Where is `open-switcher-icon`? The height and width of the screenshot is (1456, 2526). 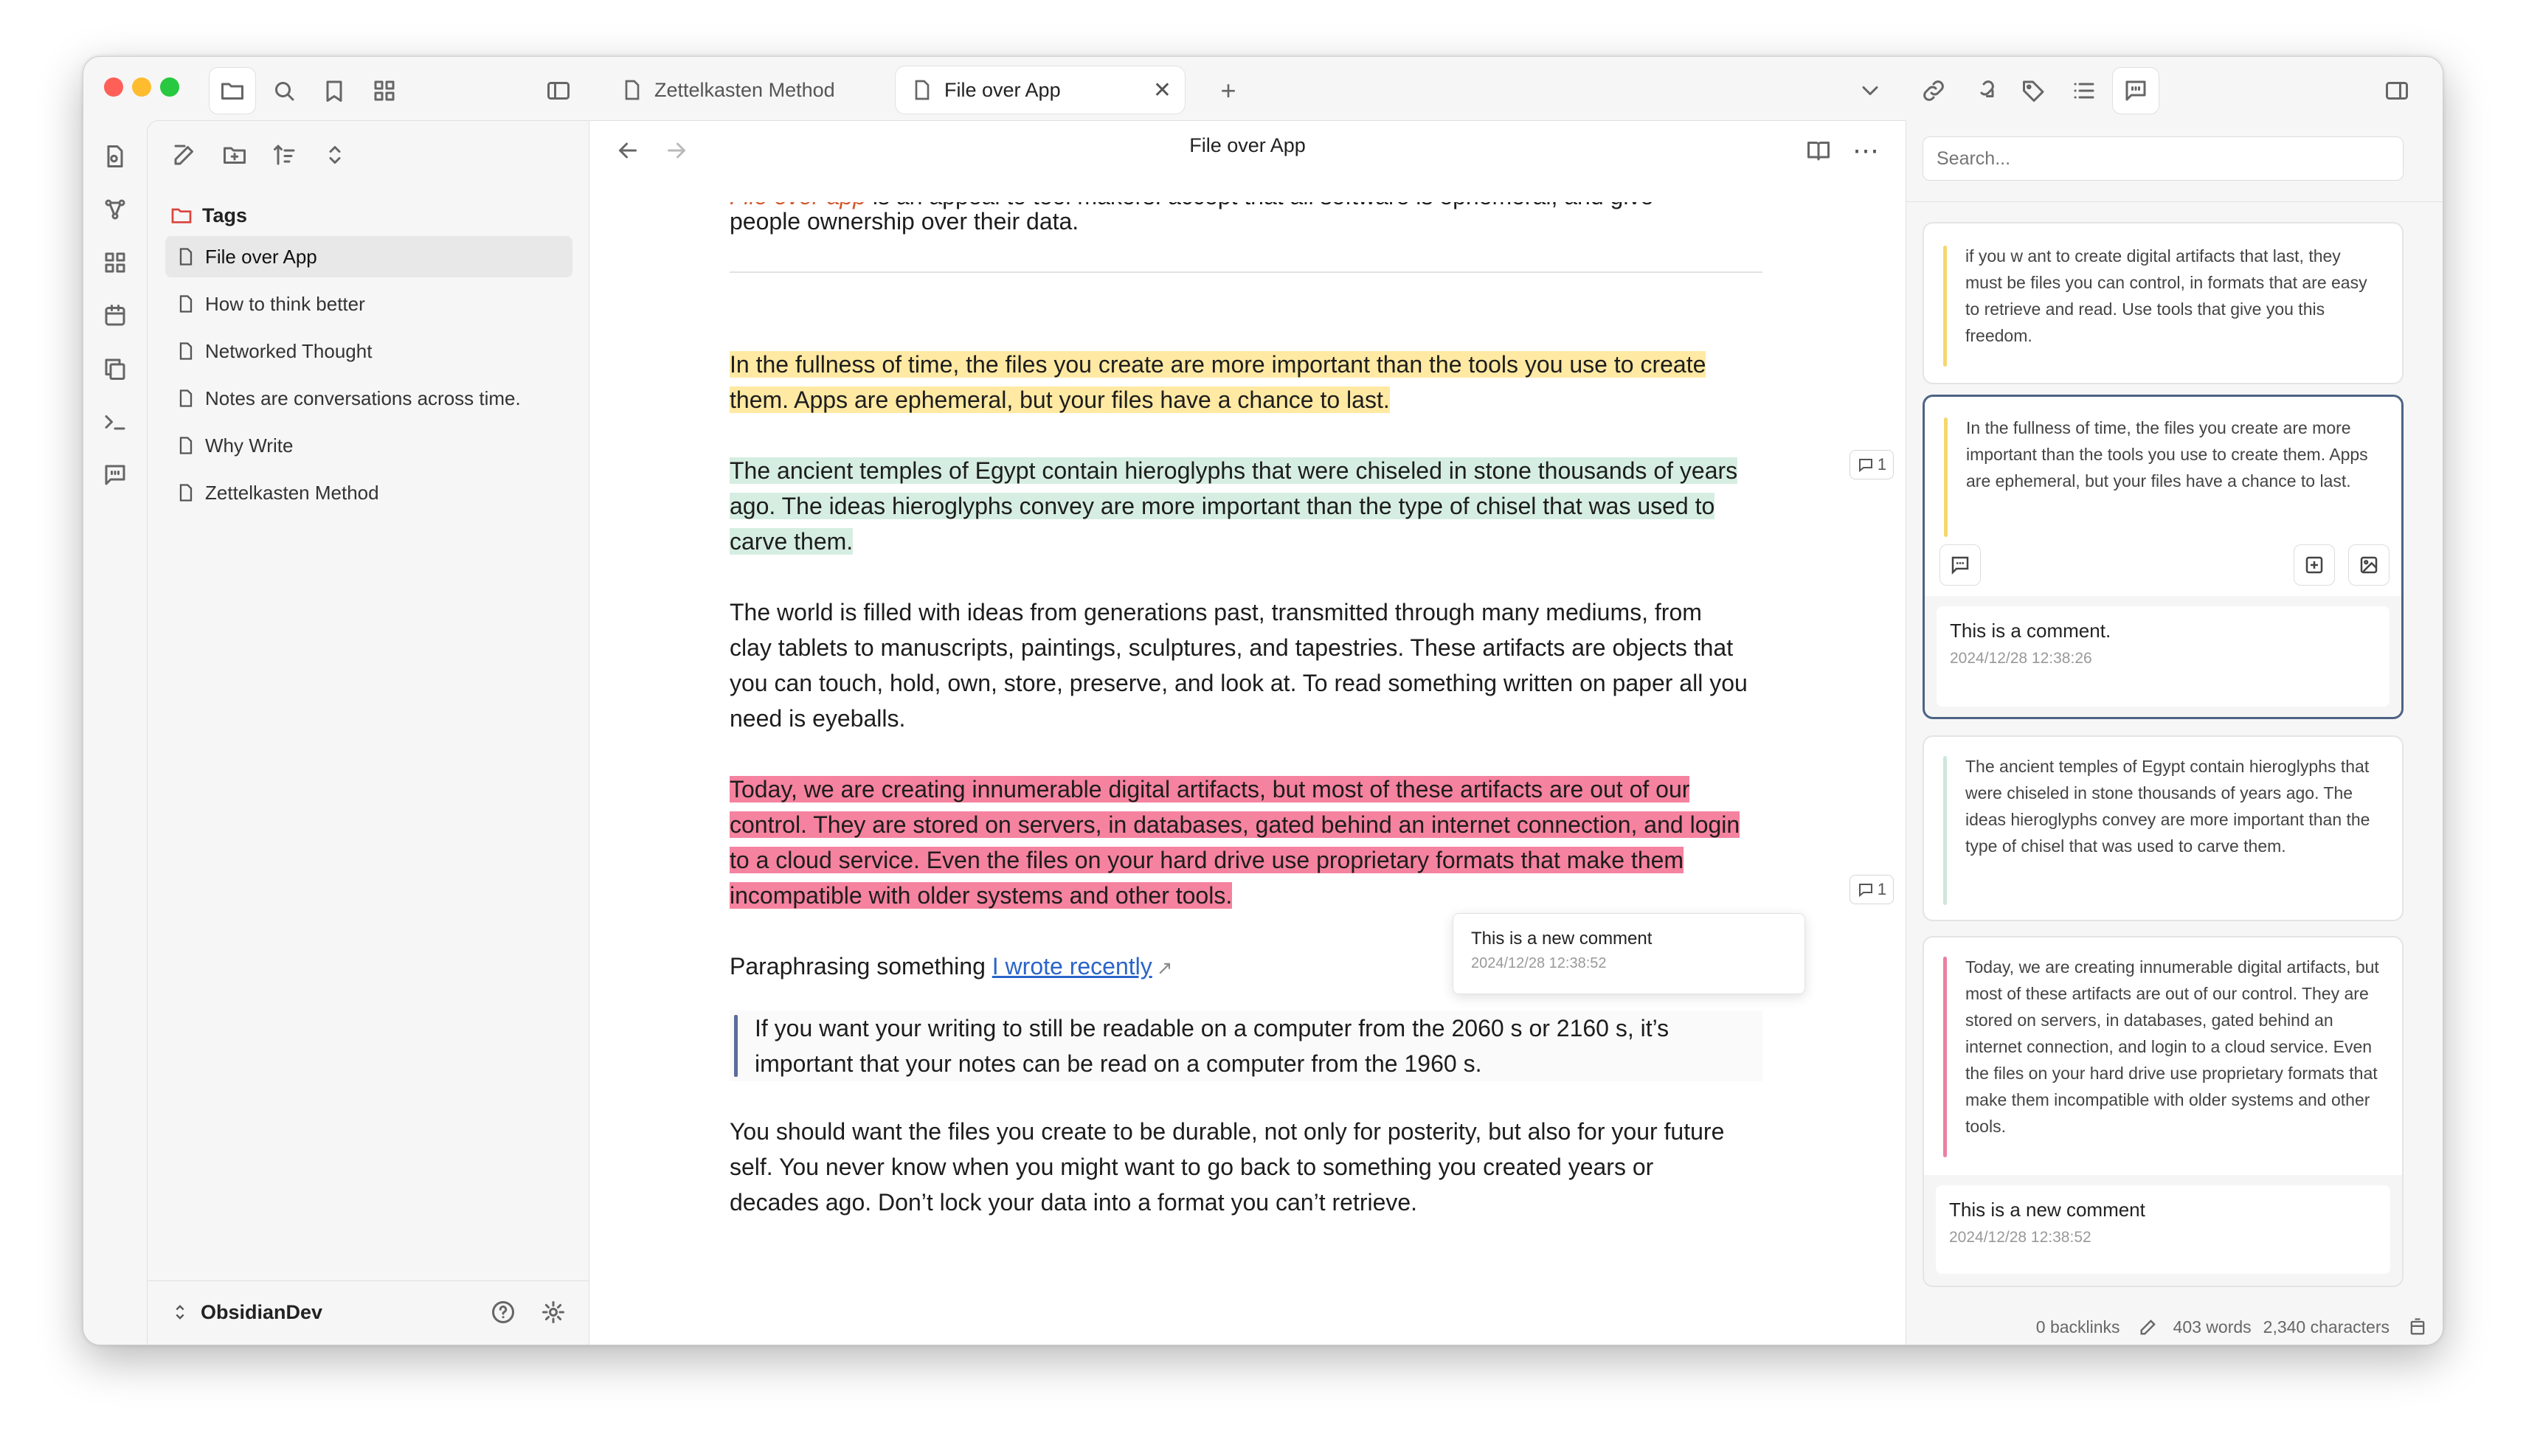
open-switcher-icon is located at coordinates (115, 156).